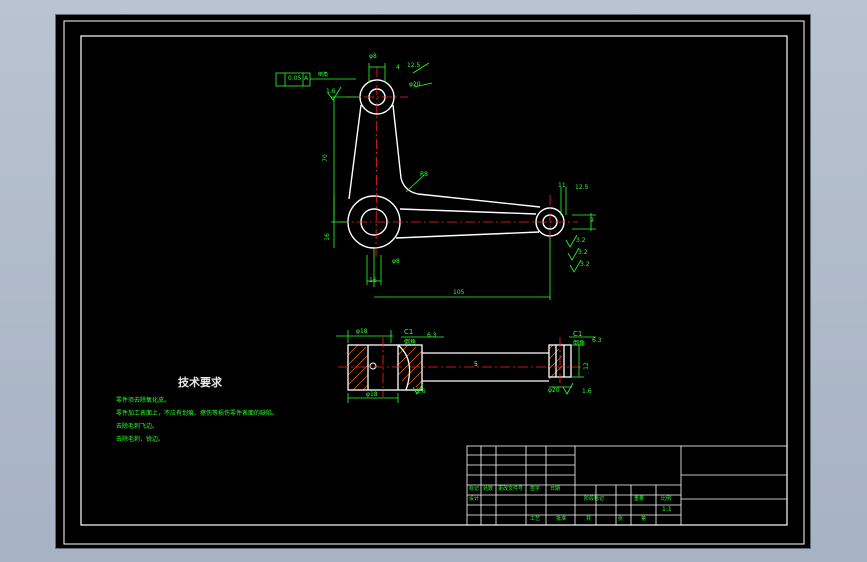 This screenshot has width=867, height=562. Describe the element at coordinates (644, 519) in the screenshot. I see `tb-sheet-no: 第` at that location.